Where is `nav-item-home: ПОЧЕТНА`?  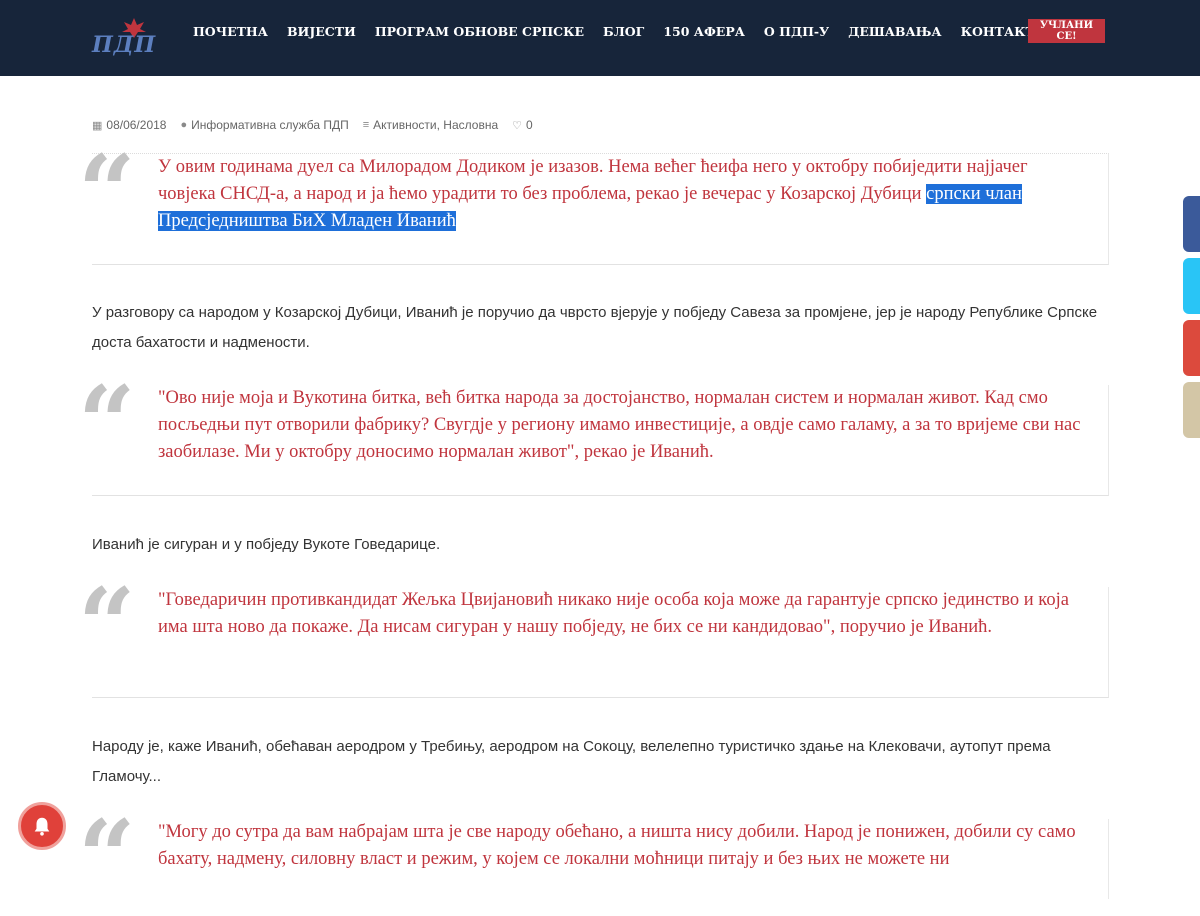
nav-item-home: ПОЧЕТНА is located at coordinates (230, 31).